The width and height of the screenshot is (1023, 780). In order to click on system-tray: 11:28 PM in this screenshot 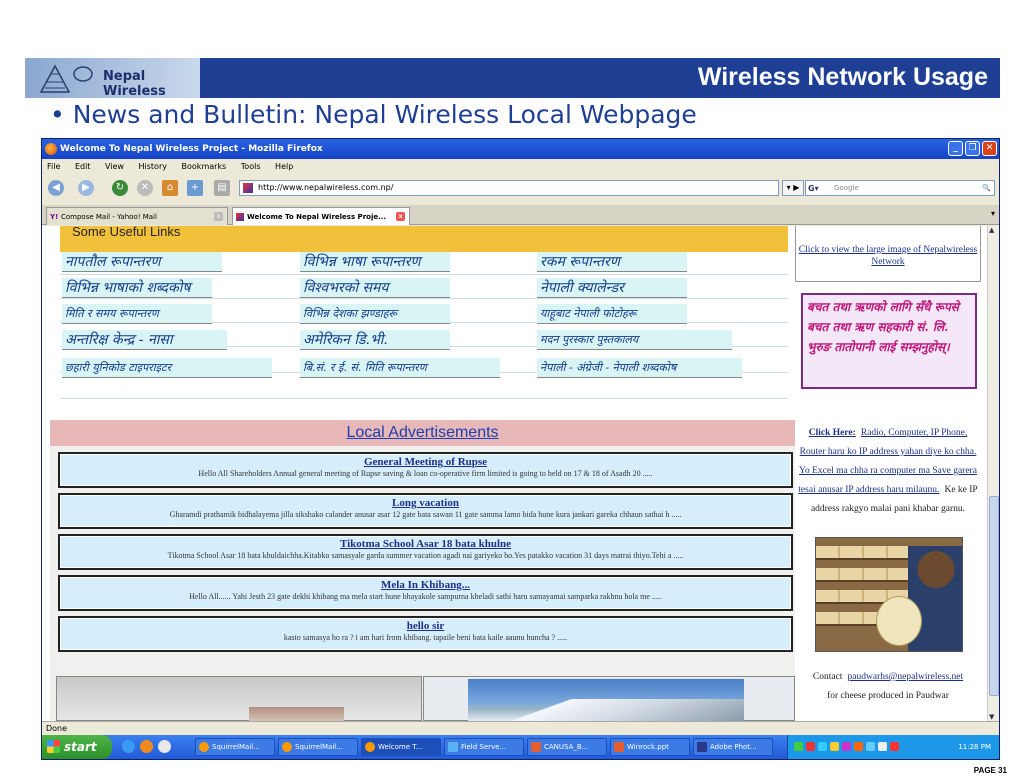, I will do `click(893, 747)`.